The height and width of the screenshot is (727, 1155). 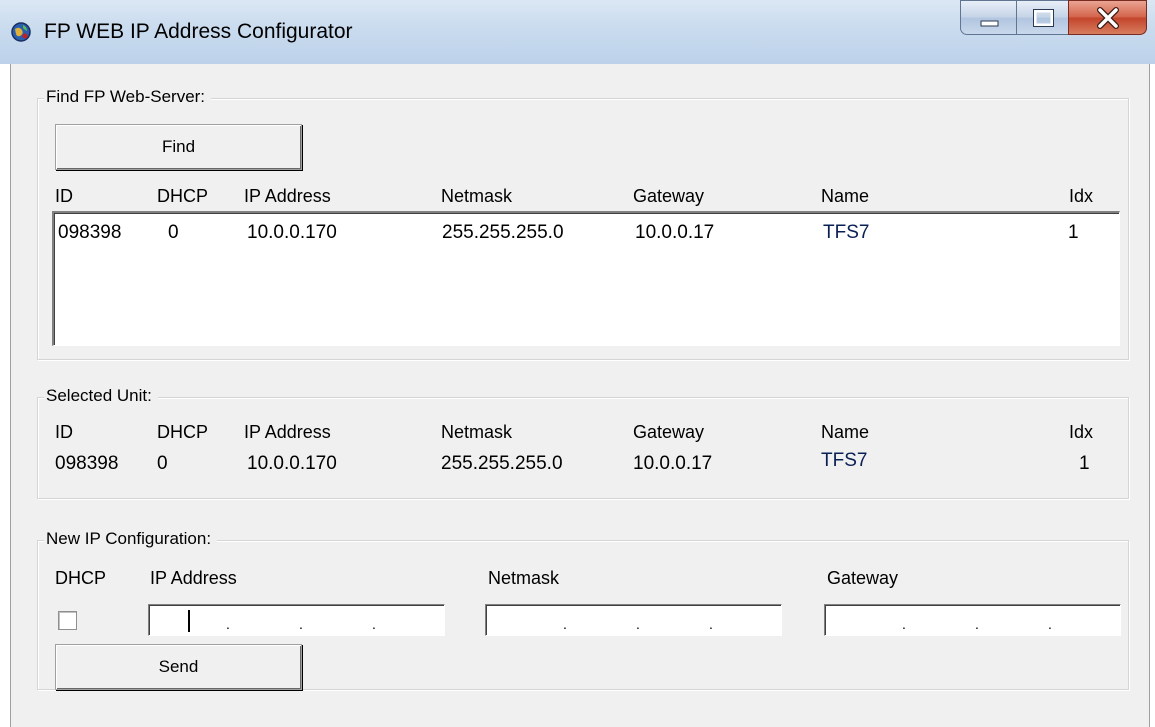 I want to click on col-header-gateway: Gateway, so click(x=669, y=196).